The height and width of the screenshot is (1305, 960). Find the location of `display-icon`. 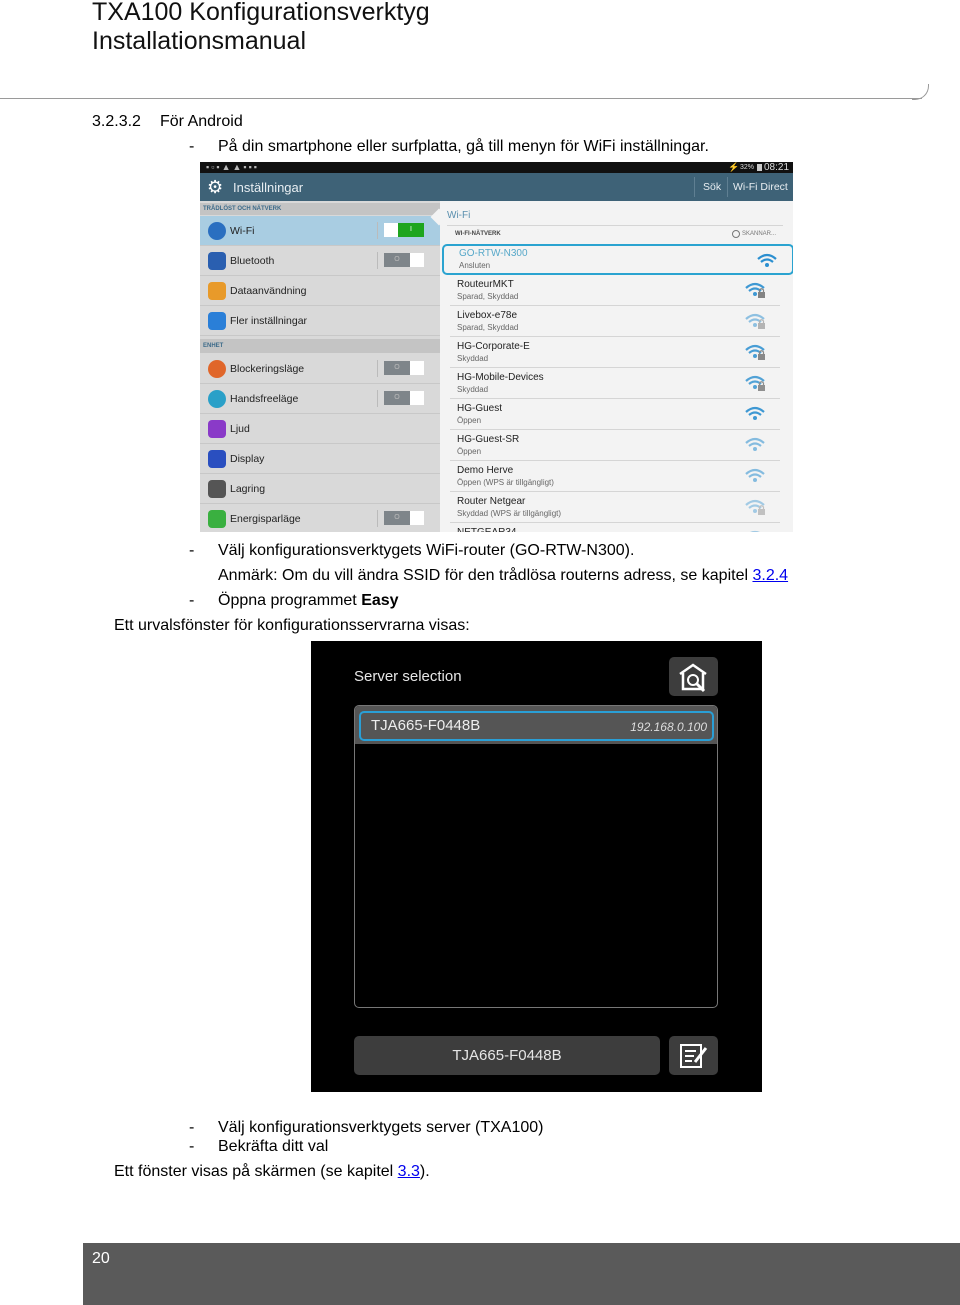

display-icon is located at coordinates (217, 459).